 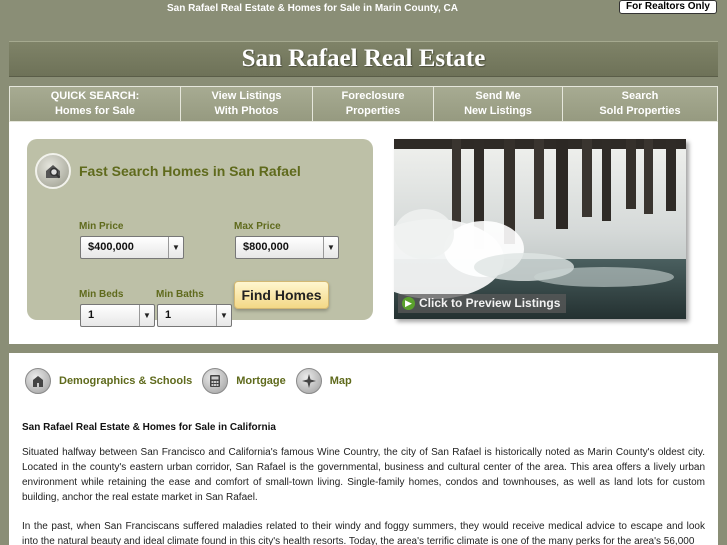 I want to click on preview-listings-caption: ▶ Click to Preview Listings, so click(x=482, y=303).